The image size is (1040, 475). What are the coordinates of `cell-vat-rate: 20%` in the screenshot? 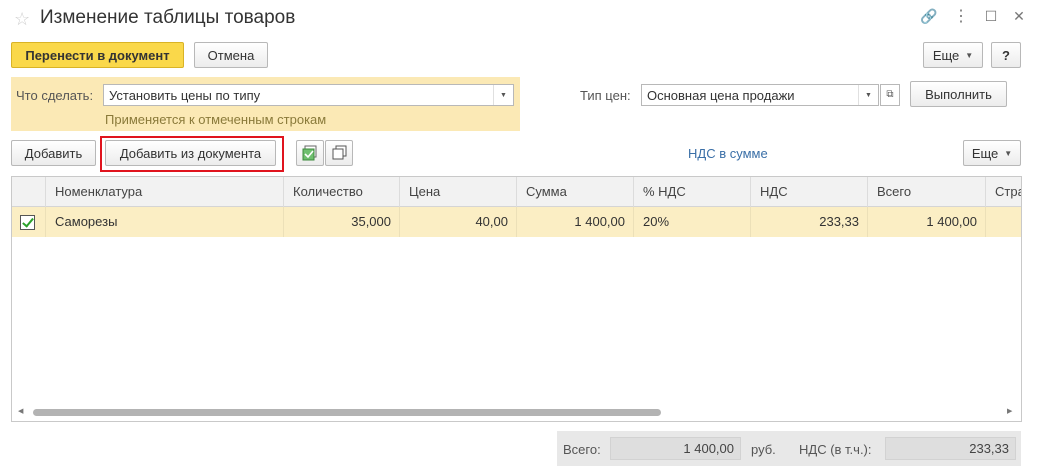 It's located at (692, 222).